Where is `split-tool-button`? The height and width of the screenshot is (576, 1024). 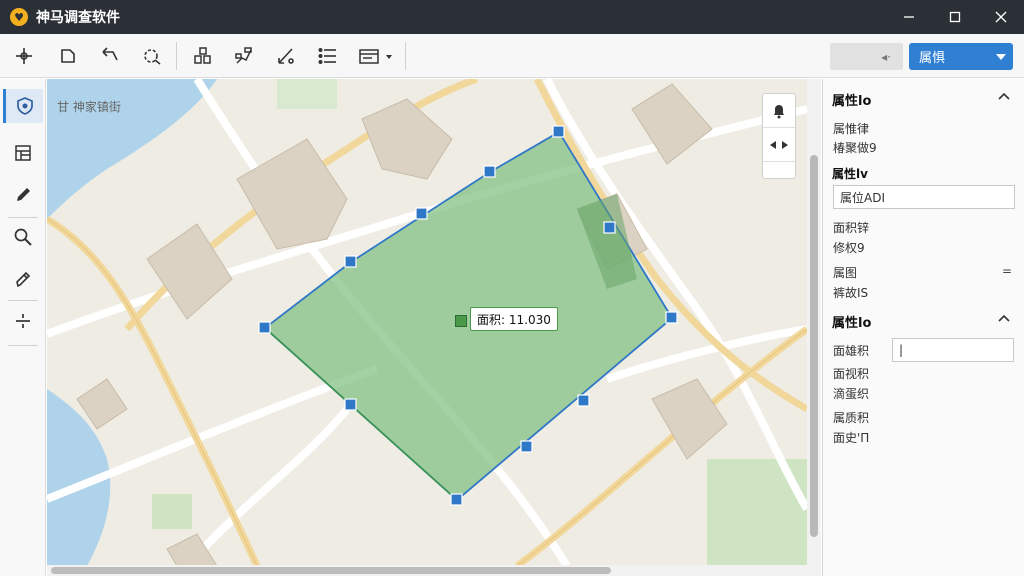
split-tool-button is located at coordinates (23, 321).